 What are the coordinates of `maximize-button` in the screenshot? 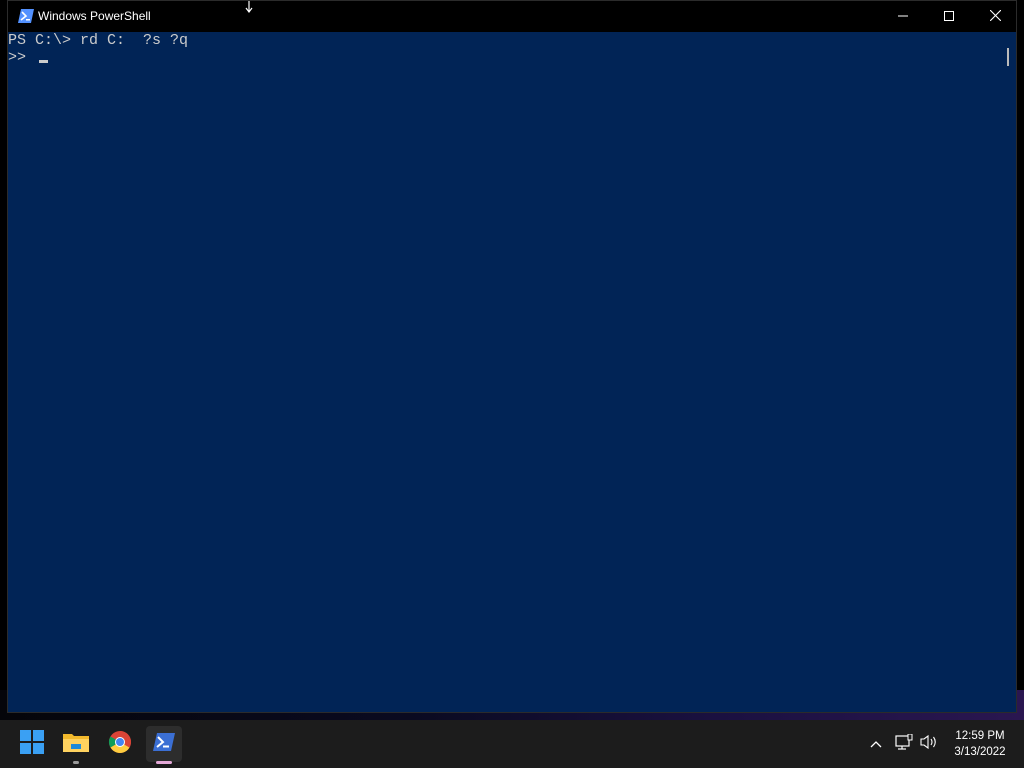 It's located at (949, 16).